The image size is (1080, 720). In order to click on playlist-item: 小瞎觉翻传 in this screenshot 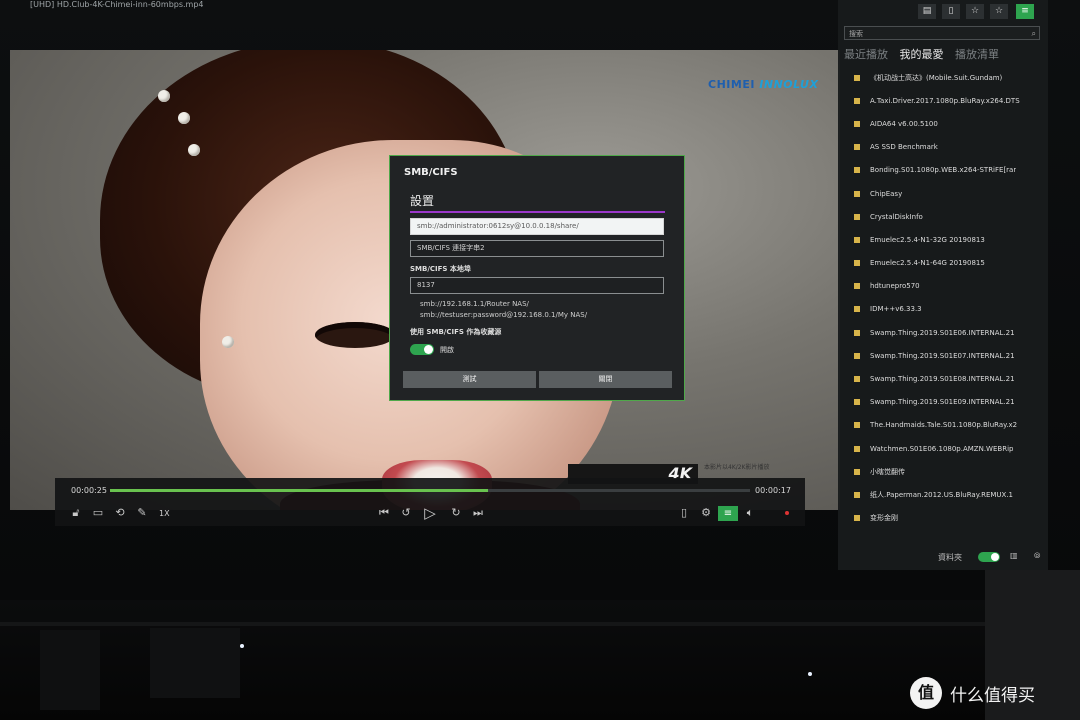, I will do `click(943, 471)`.